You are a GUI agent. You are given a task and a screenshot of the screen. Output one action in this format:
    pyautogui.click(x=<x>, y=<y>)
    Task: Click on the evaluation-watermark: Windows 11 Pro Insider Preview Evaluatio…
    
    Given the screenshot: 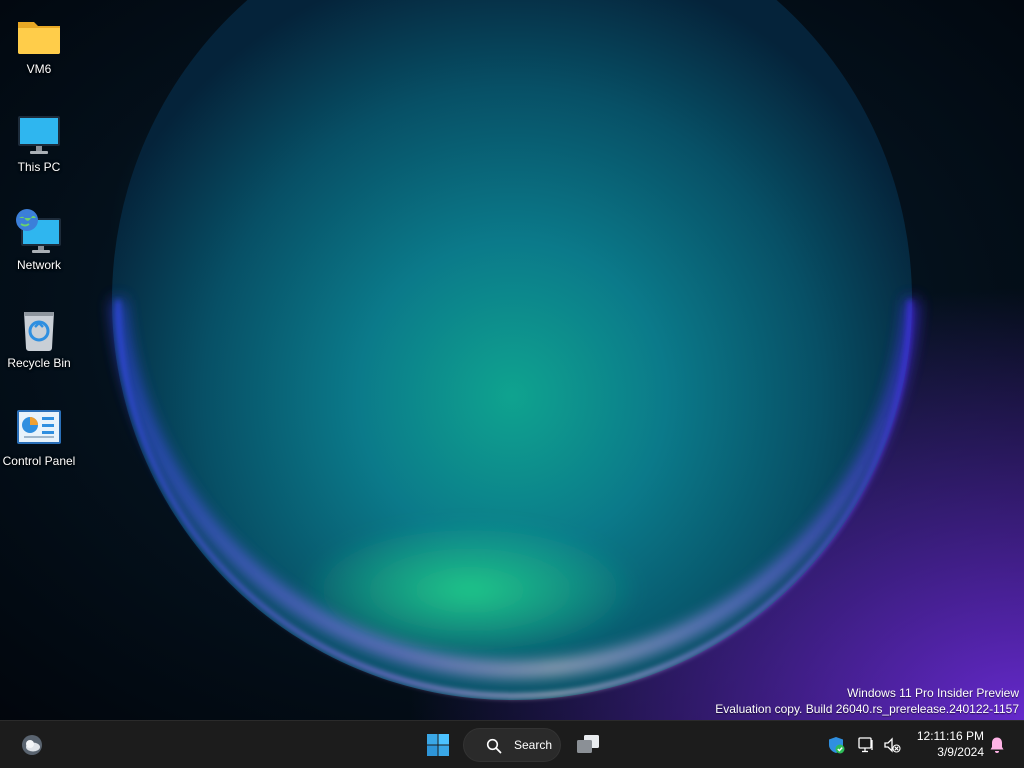 What is the action you would take?
    pyautogui.click(x=867, y=701)
    